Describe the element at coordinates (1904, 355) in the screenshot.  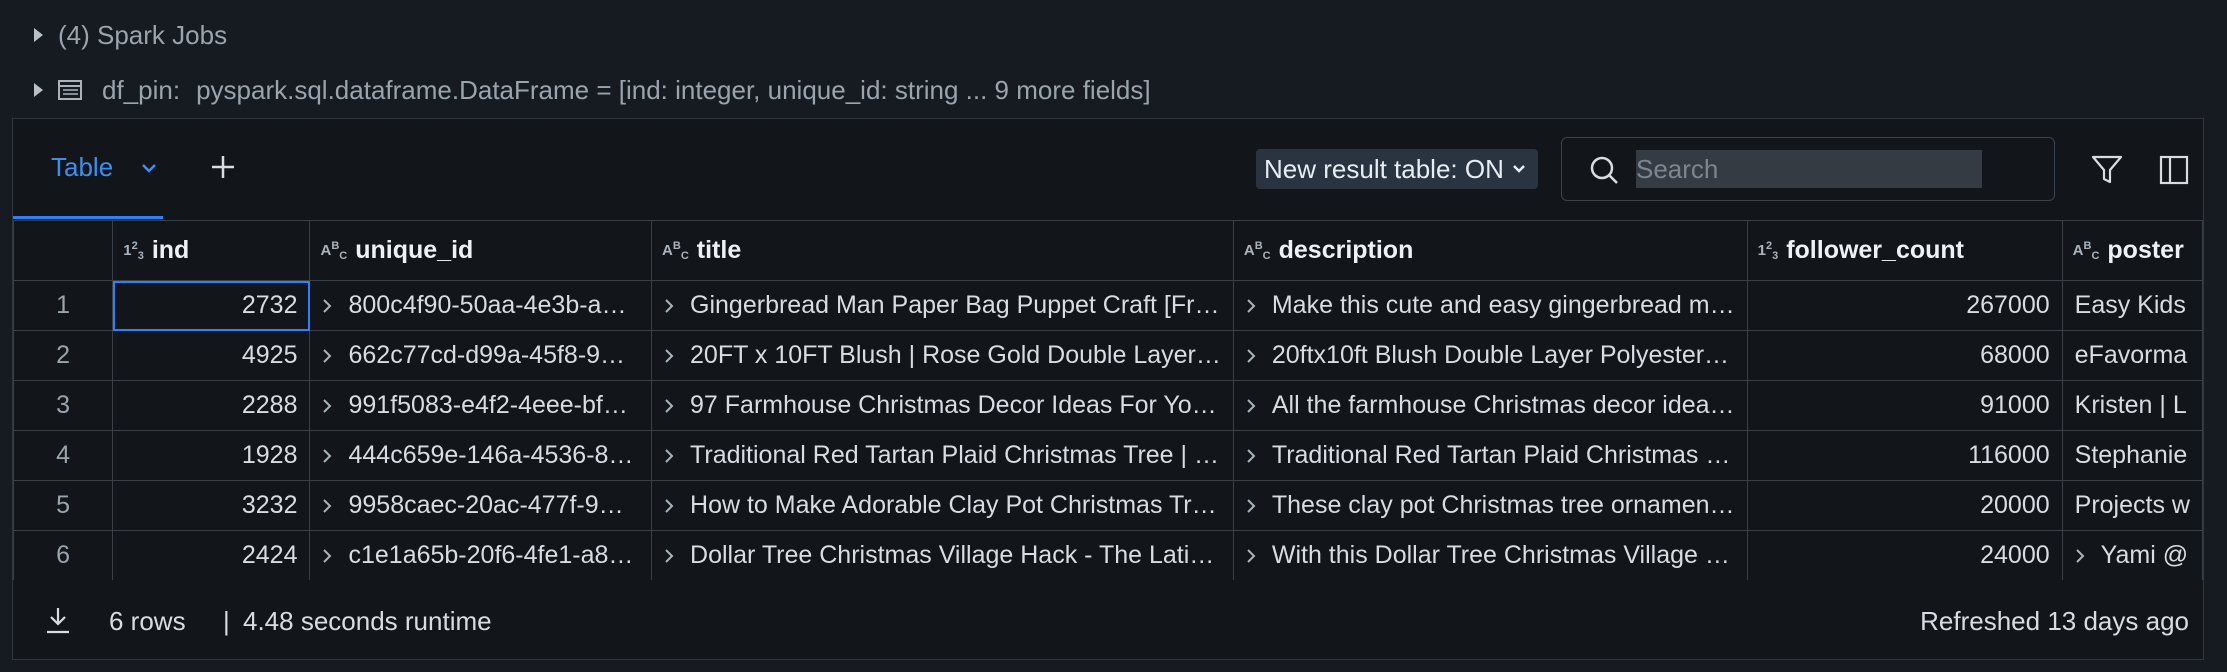
I see `cell-follower-count: 68000` at that location.